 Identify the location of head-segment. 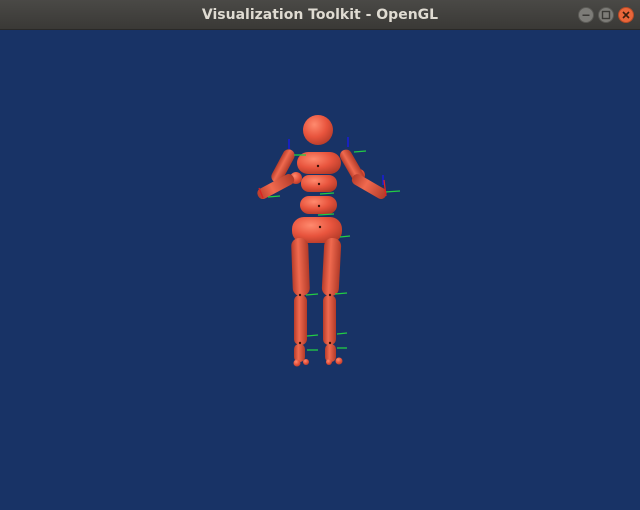
(318, 130).